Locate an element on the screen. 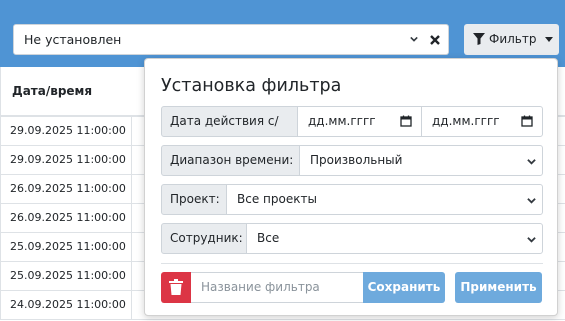 This screenshot has width=565, height=321. employee-select: Все is located at coordinates (394, 238).